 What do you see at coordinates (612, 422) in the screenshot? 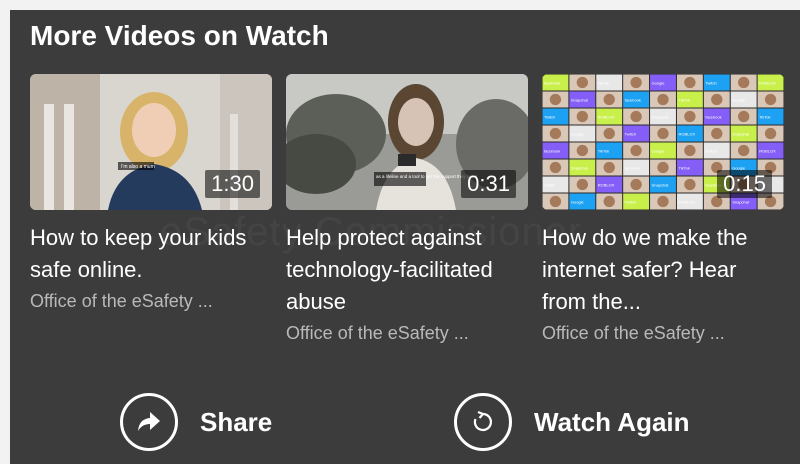
I see `watch-again-label: Watch Again` at bounding box center [612, 422].